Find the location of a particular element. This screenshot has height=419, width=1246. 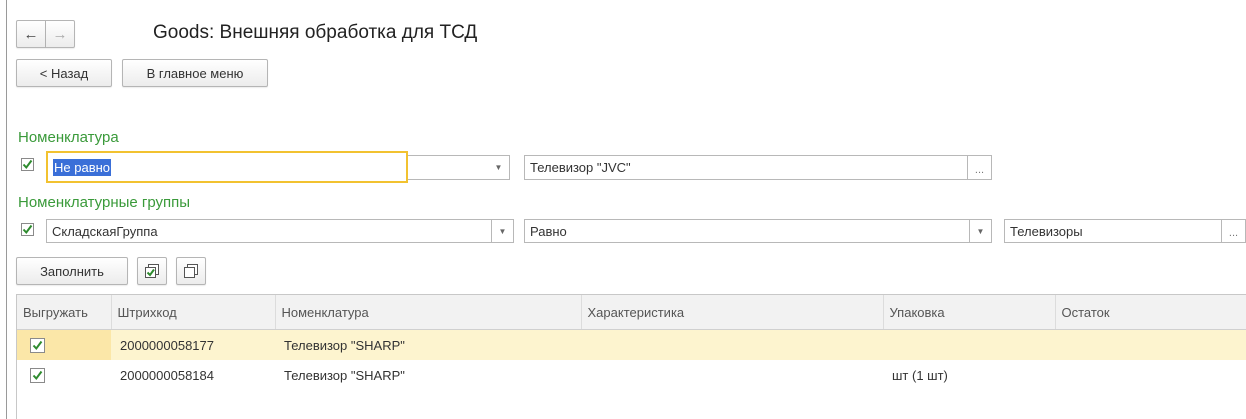

back-arrow-button: ← is located at coordinates (31, 34).